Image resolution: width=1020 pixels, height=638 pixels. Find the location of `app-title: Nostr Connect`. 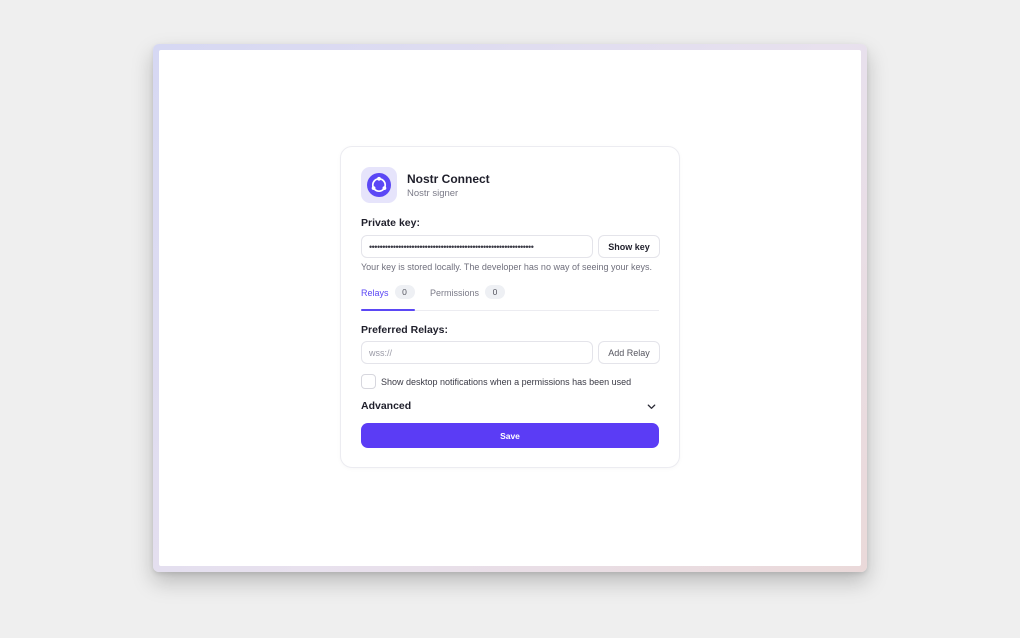

app-title: Nostr Connect is located at coordinates (448, 178).